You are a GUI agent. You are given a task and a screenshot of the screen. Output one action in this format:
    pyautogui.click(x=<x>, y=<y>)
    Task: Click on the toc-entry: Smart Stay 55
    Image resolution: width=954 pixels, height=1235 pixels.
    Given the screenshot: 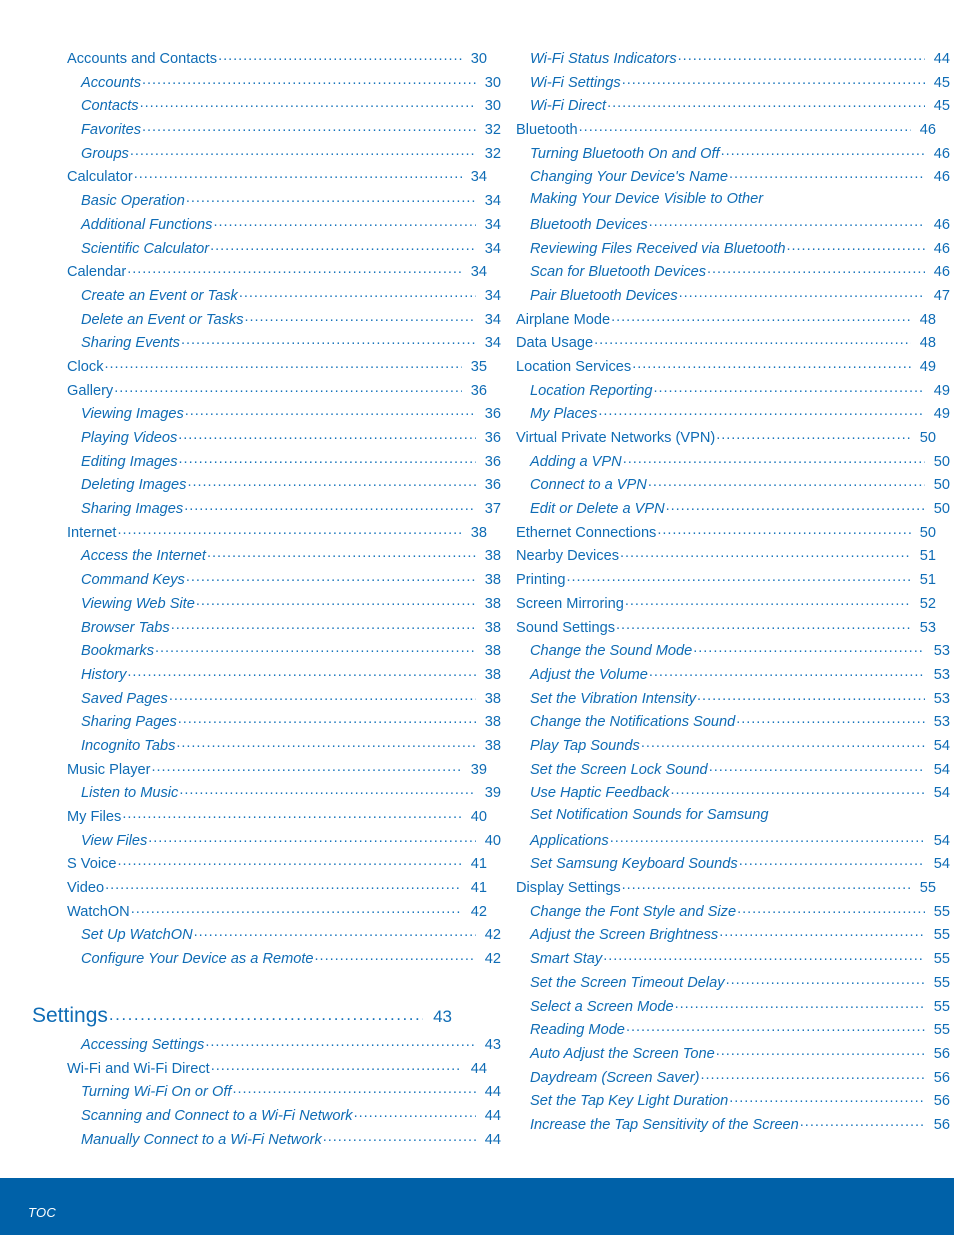 What is the action you would take?
    pyautogui.click(x=715, y=958)
    